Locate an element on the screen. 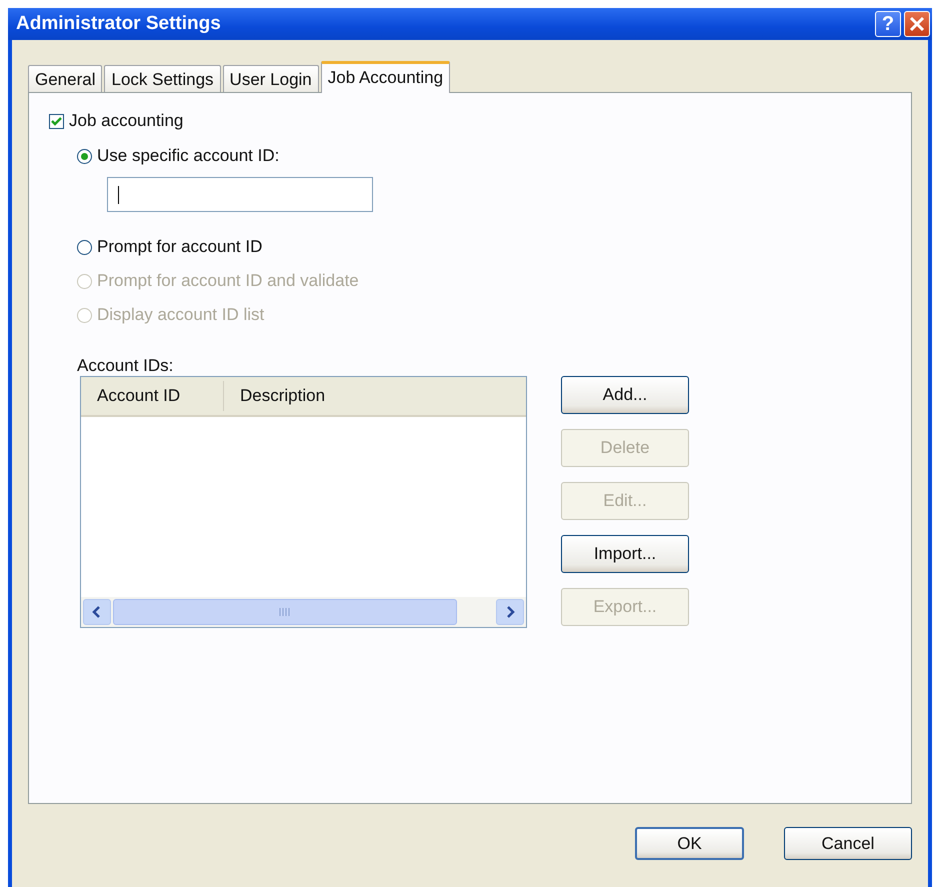  radio-label: Display account ID list is located at coordinates (180, 315).